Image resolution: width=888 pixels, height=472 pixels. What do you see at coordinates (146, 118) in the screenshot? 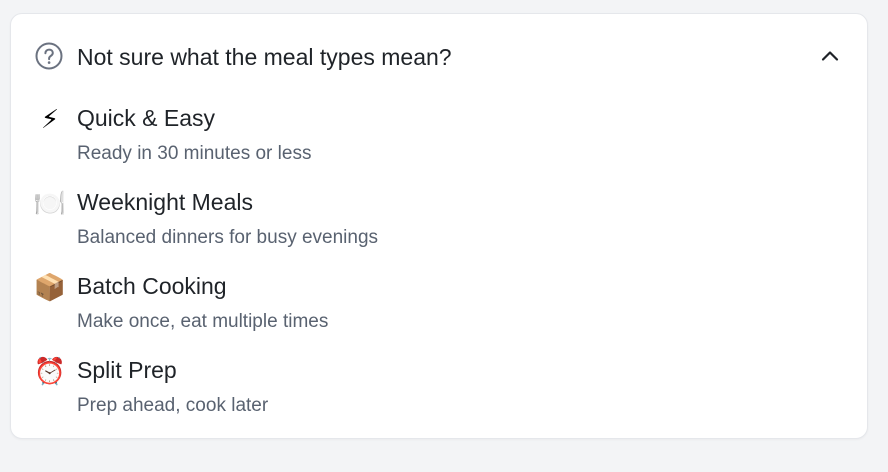
I see `meal-type-title: Quick & Easy` at bounding box center [146, 118].